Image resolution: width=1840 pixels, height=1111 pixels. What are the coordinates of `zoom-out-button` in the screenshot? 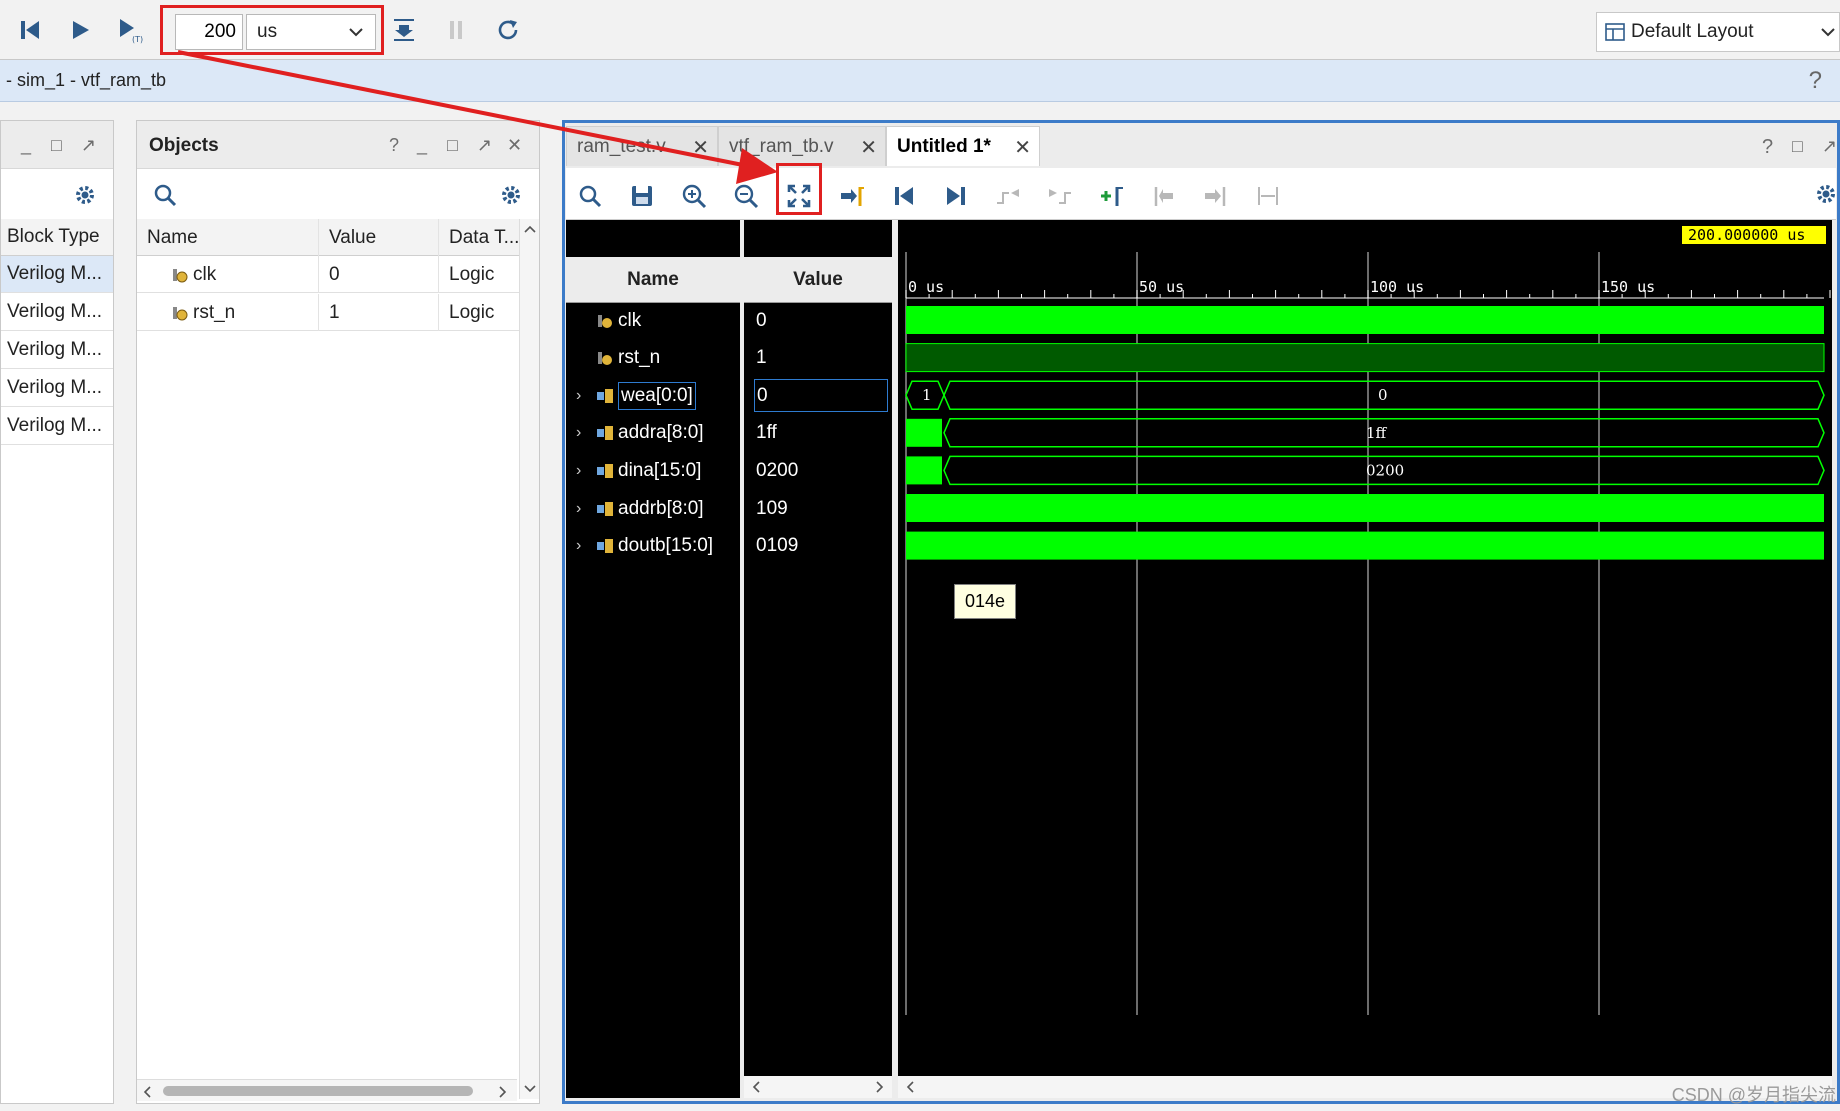 It's located at (746, 196).